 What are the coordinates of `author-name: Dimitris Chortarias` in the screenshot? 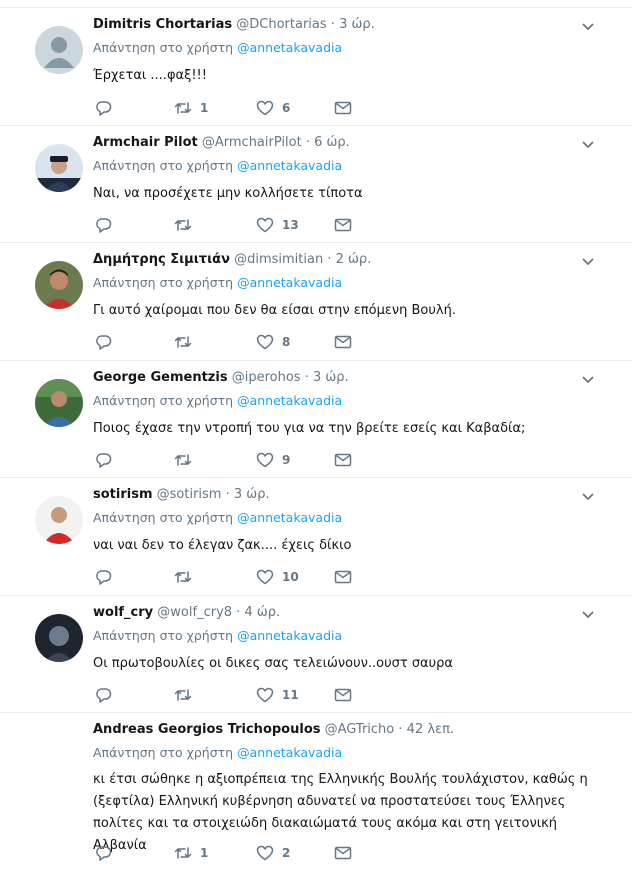 It's located at (162, 24).